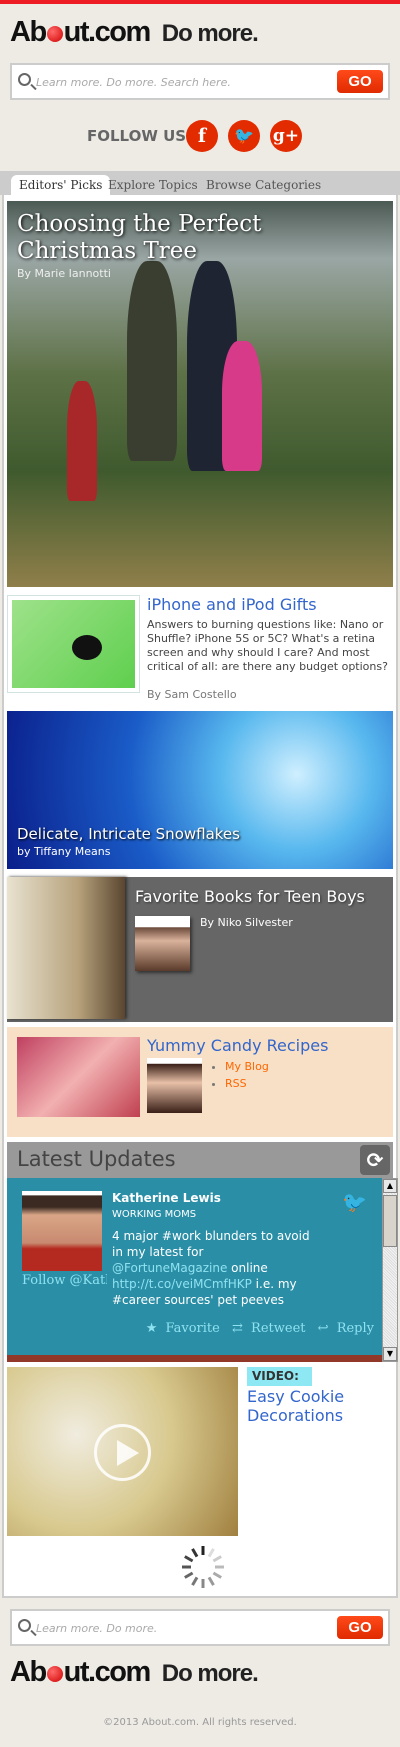  What do you see at coordinates (203, 1567) in the screenshot?
I see `loading-spinner-icon` at bounding box center [203, 1567].